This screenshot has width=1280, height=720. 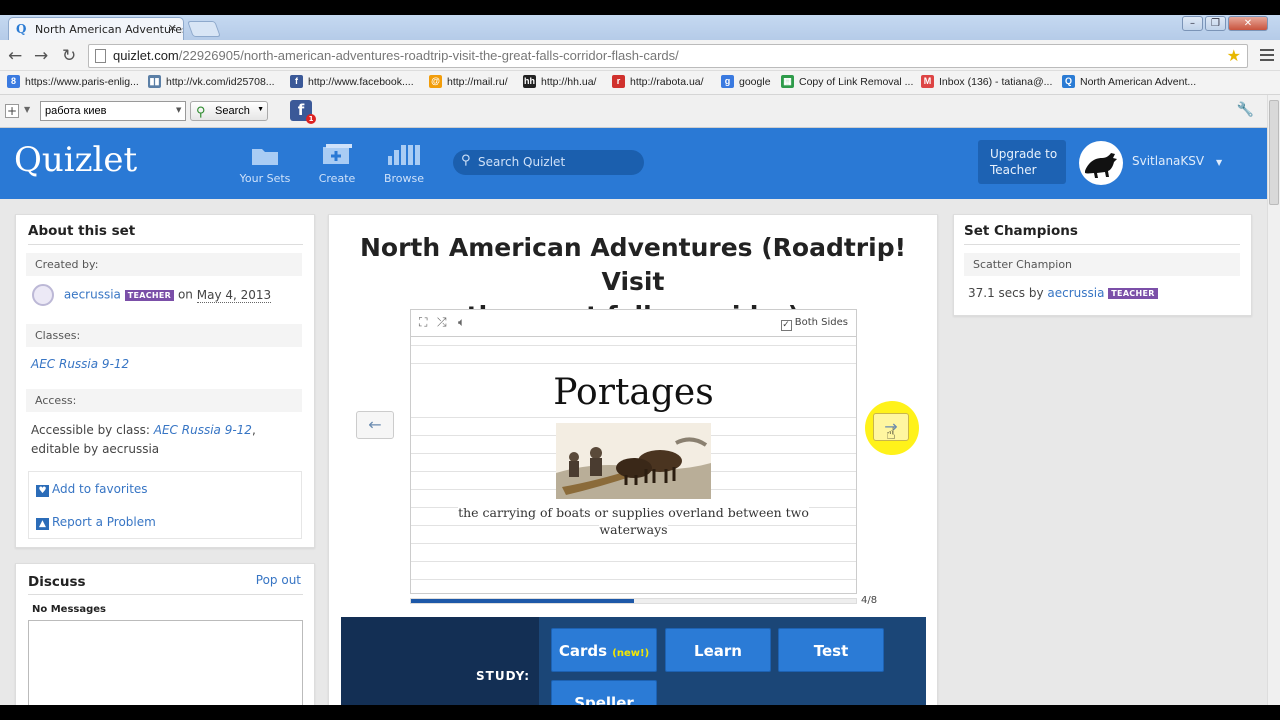 What do you see at coordinates (435, 81) in the screenshot?
I see `mailru-icon: @` at bounding box center [435, 81].